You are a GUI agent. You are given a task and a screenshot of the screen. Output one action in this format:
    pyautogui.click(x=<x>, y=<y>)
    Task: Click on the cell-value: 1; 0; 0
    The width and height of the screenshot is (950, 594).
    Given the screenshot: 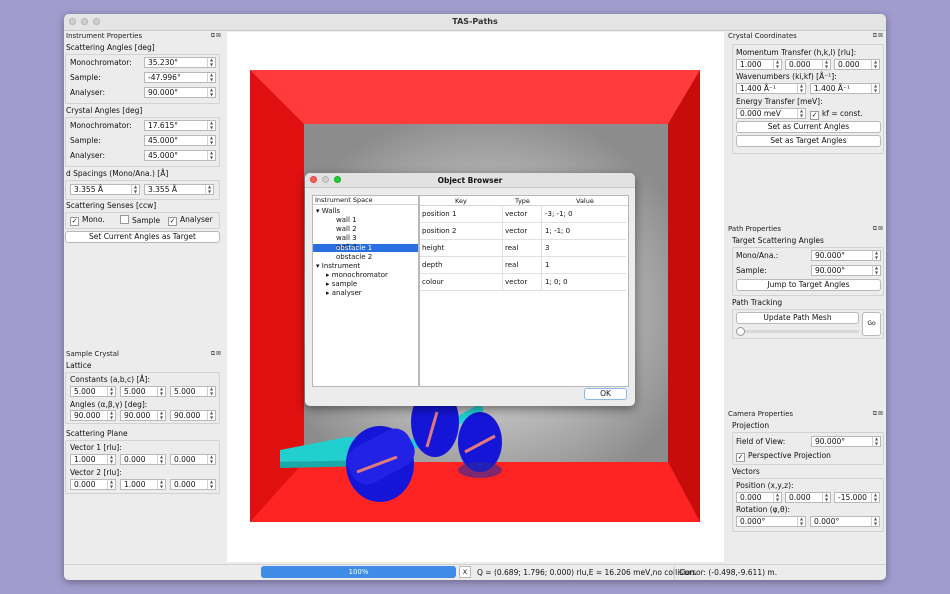 What is the action you would take?
    pyautogui.click(x=556, y=282)
    